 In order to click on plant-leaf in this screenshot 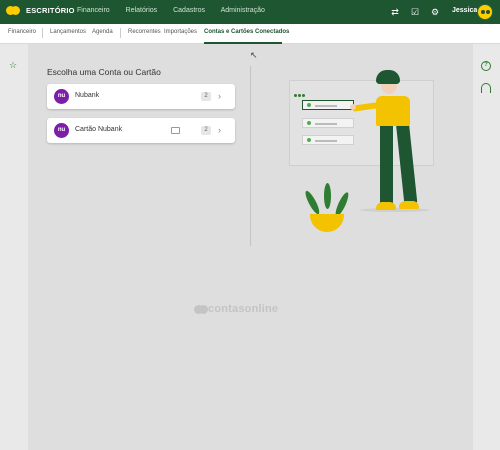, I will do `click(327, 196)`.